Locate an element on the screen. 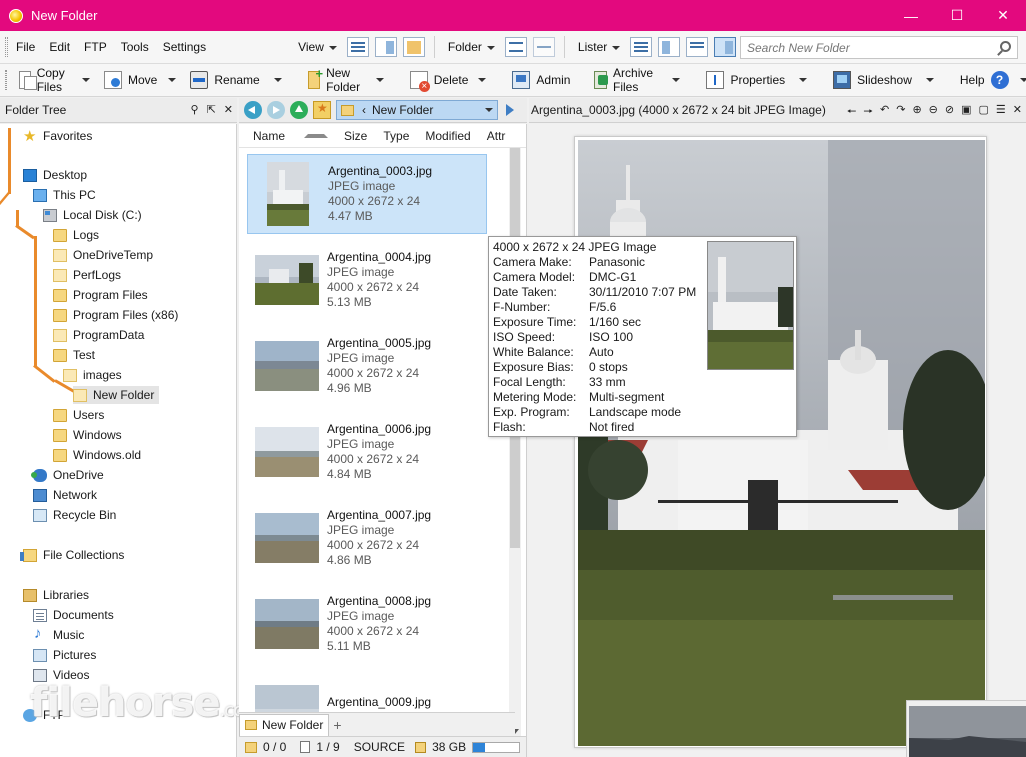 The width and height of the screenshot is (1026, 757). column-size: Size is located at coordinates (356, 136).